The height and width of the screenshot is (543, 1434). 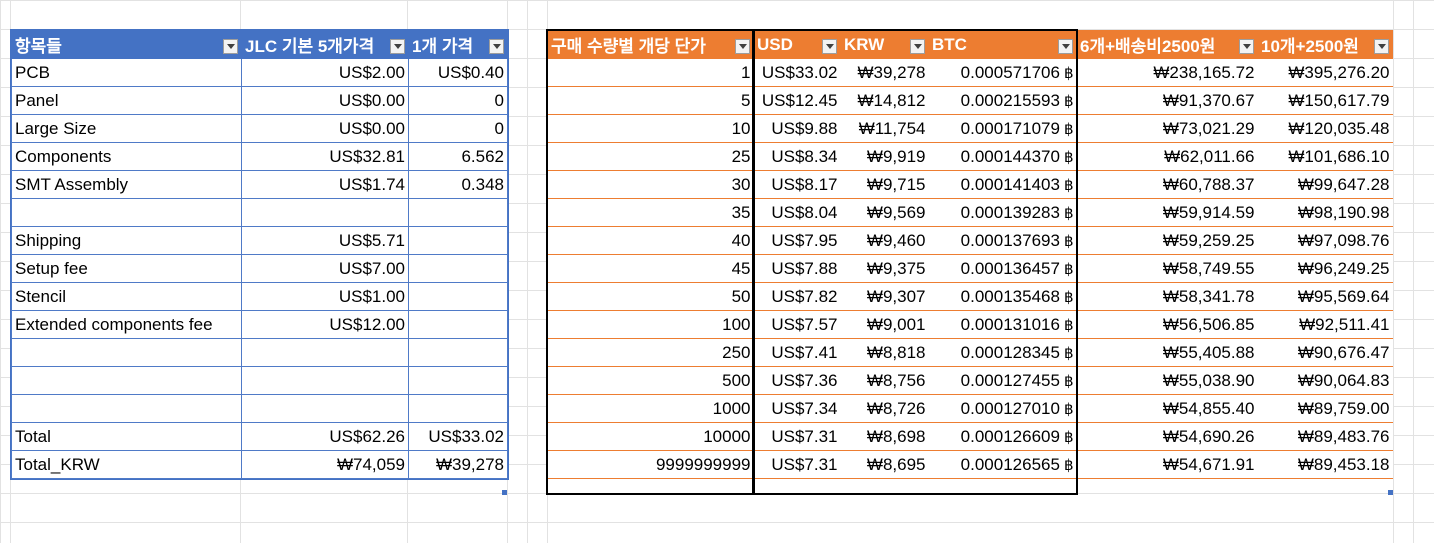 What do you see at coordinates (797, 324) in the screenshot?
I see `table-cell: US$7.57` at bounding box center [797, 324].